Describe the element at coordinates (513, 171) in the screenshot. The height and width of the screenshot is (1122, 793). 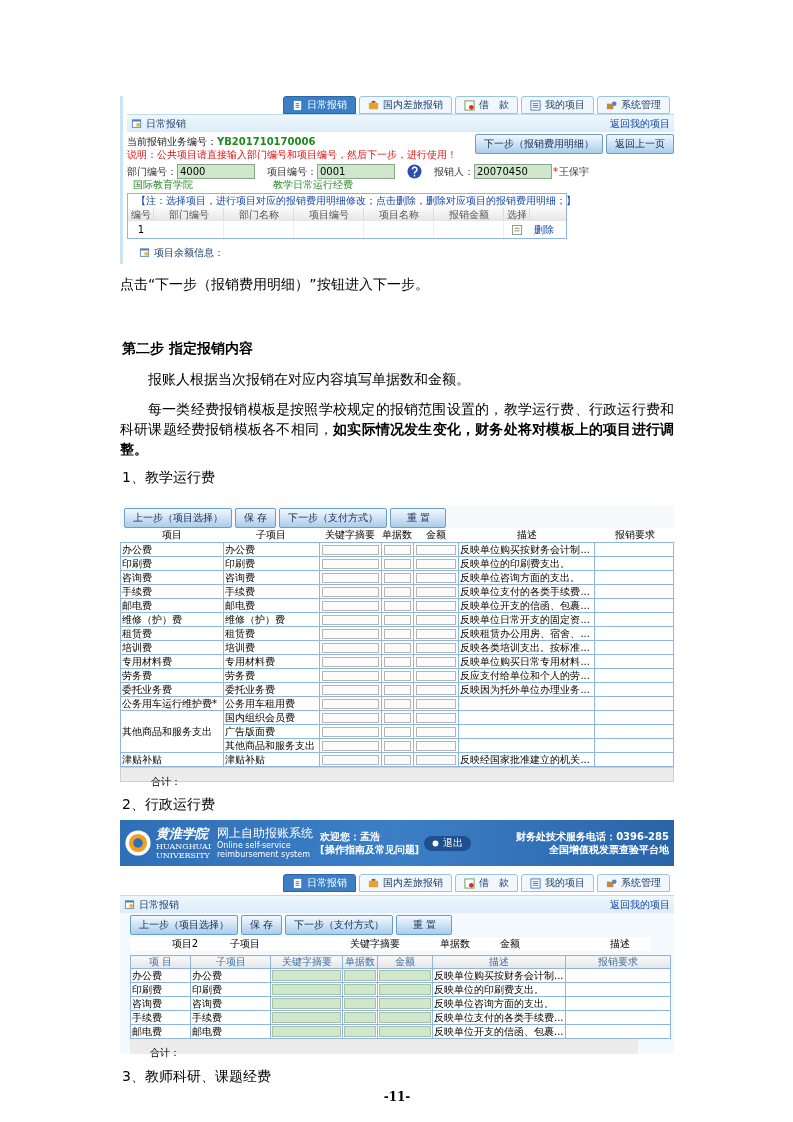
I see `input-field: 20070450` at that location.